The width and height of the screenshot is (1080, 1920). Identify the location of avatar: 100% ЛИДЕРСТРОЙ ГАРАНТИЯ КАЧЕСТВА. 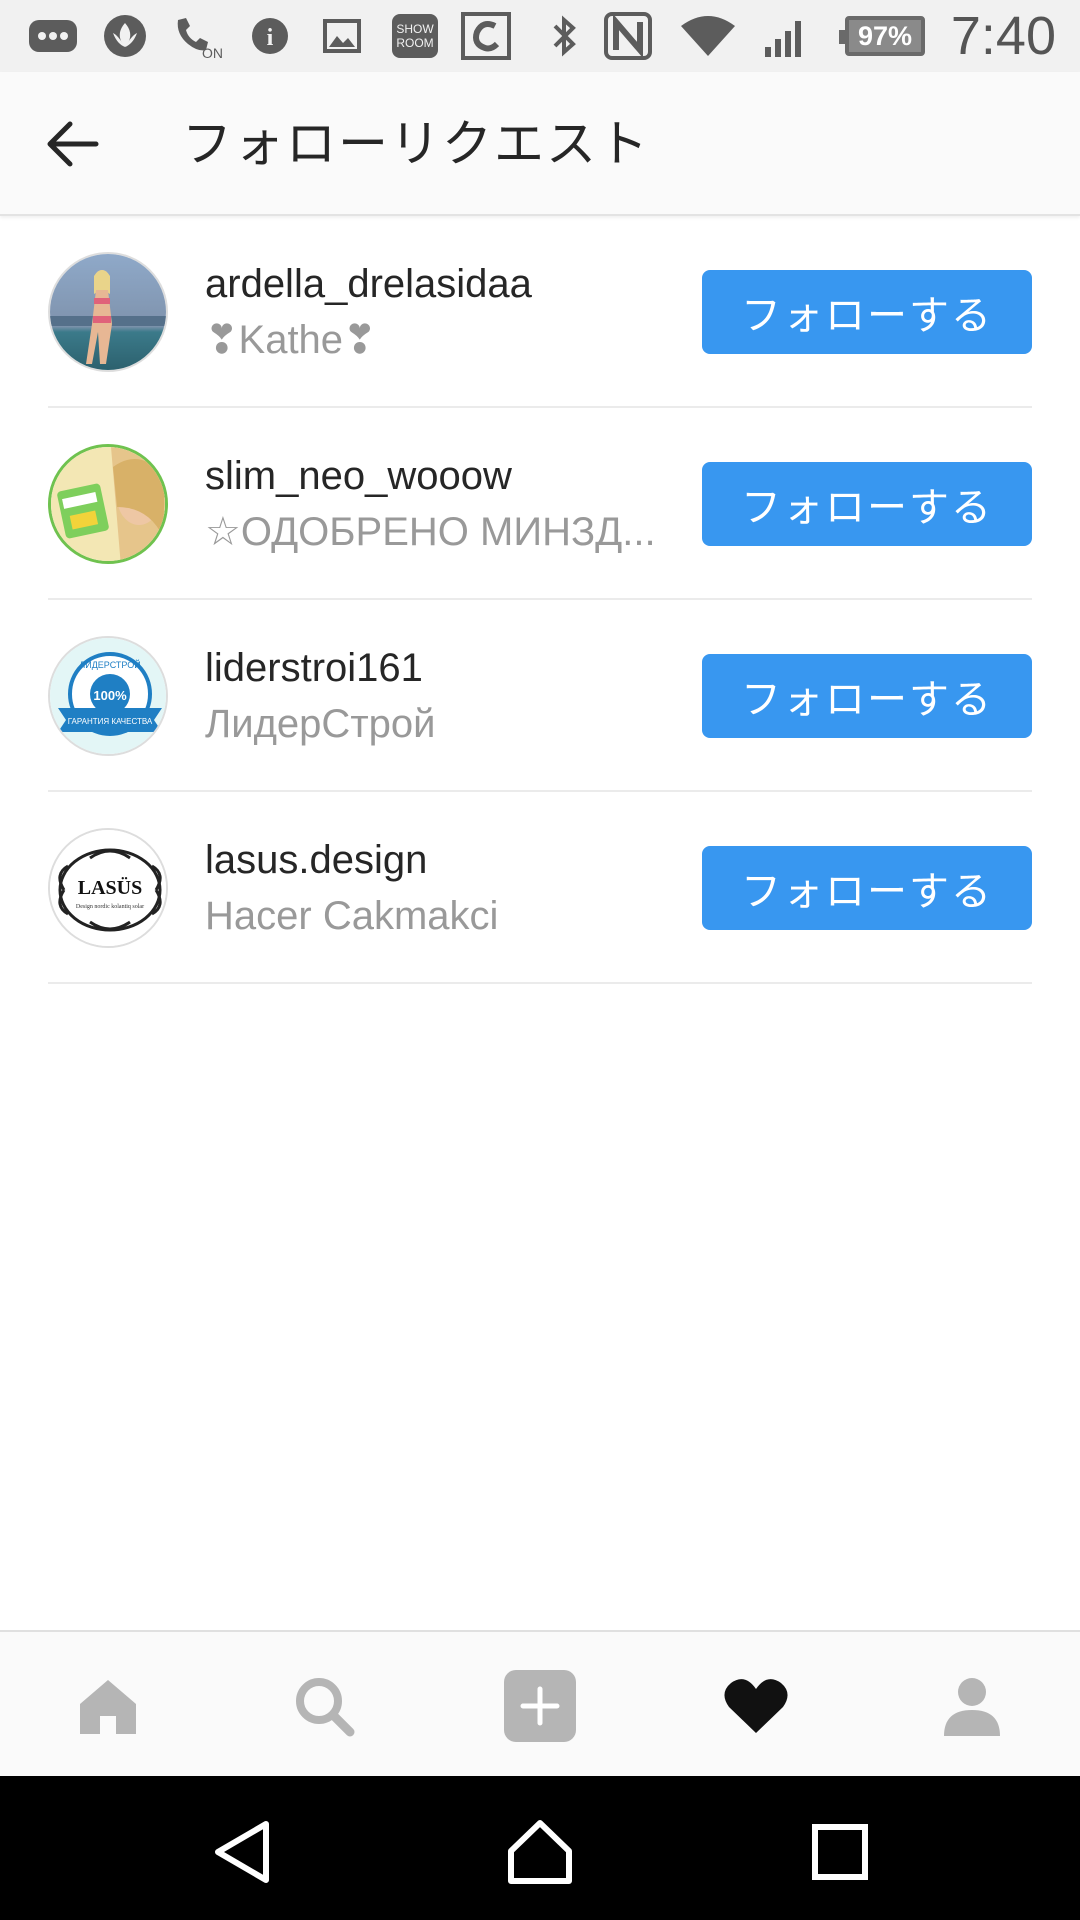
(108, 696).